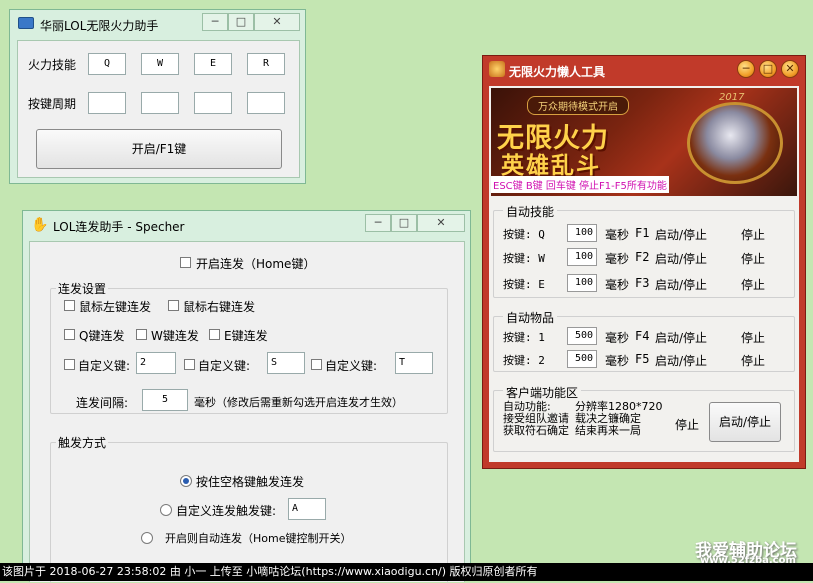 This screenshot has height=583, width=813. Describe the element at coordinates (642, 233) in the screenshot. I see `skill-q-fkey: F1` at that location.